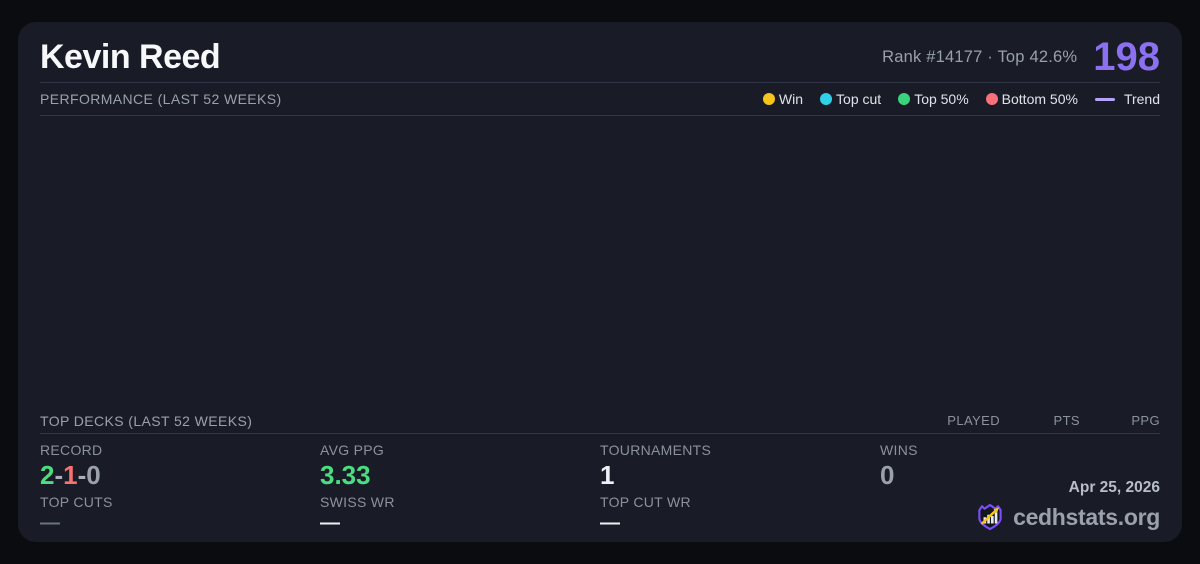 This screenshot has height=564, width=1200. I want to click on top-decks-title: TOP DECKS (LAST 52 WEEKS), so click(146, 420).